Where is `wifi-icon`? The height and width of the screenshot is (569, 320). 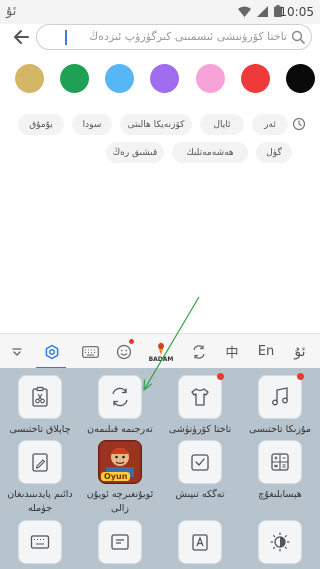
wifi-icon is located at coordinates (244, 11).